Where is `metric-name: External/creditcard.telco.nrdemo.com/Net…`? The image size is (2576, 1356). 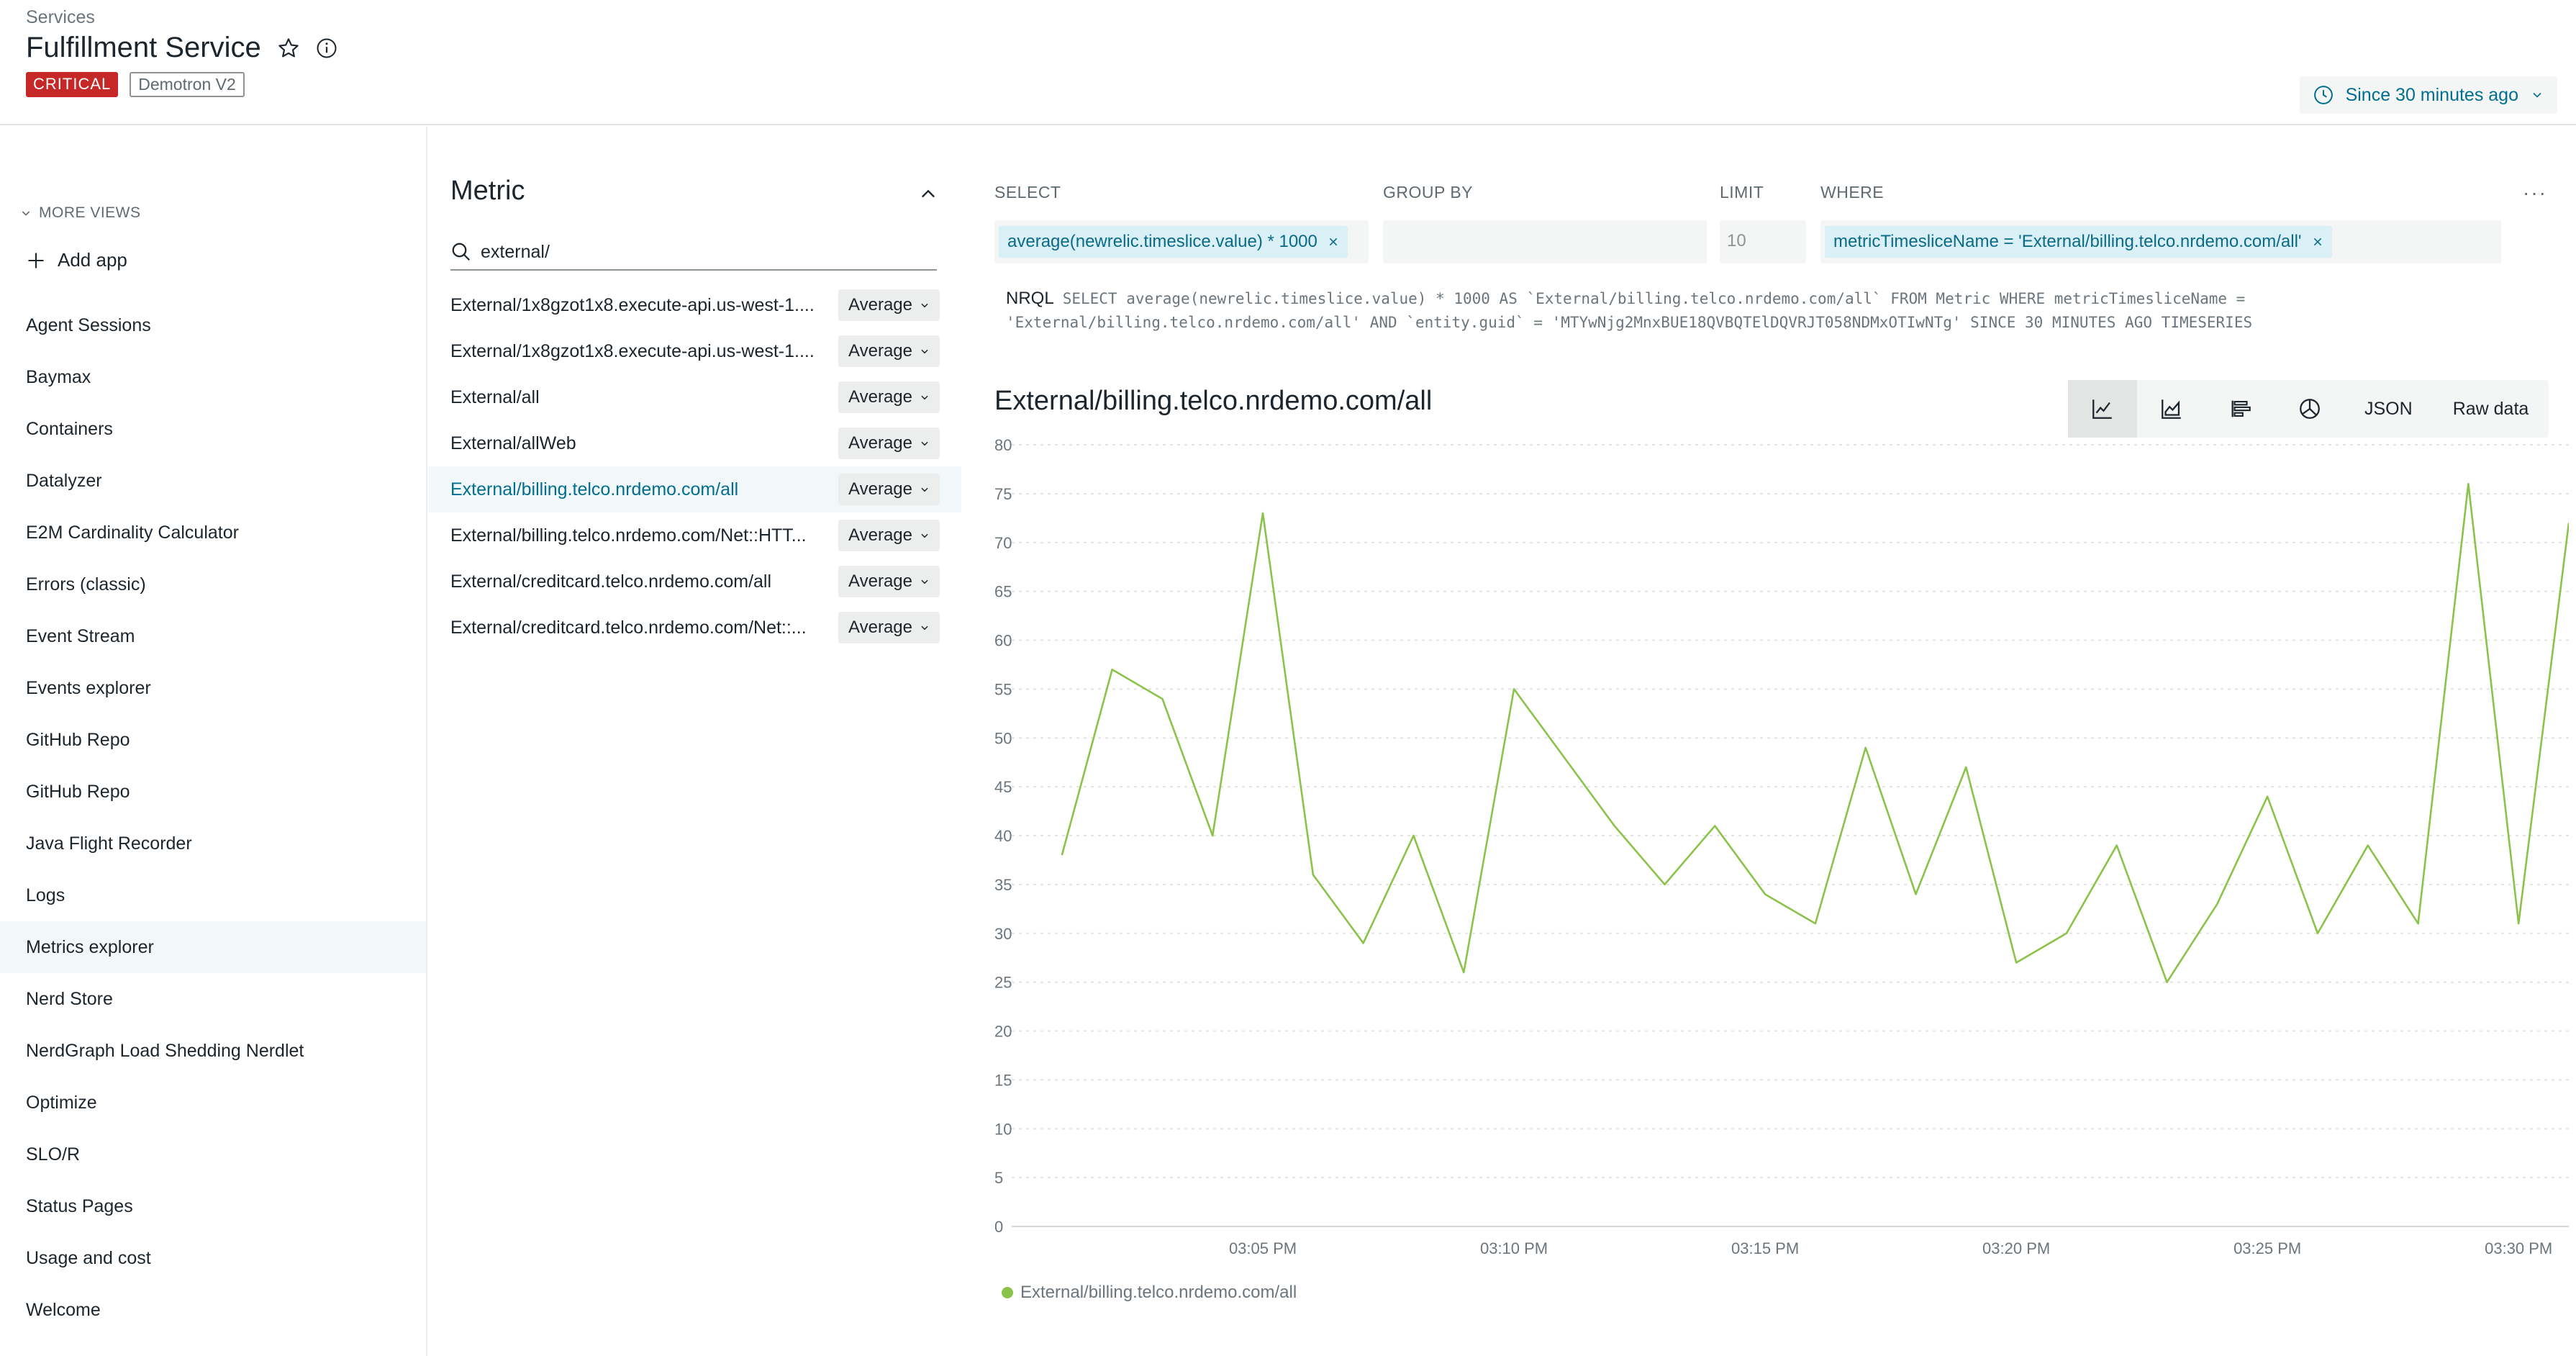 metric-name: External/creditcard.telco.nrdemo.com/Net… is located at coordinates (637, 628).